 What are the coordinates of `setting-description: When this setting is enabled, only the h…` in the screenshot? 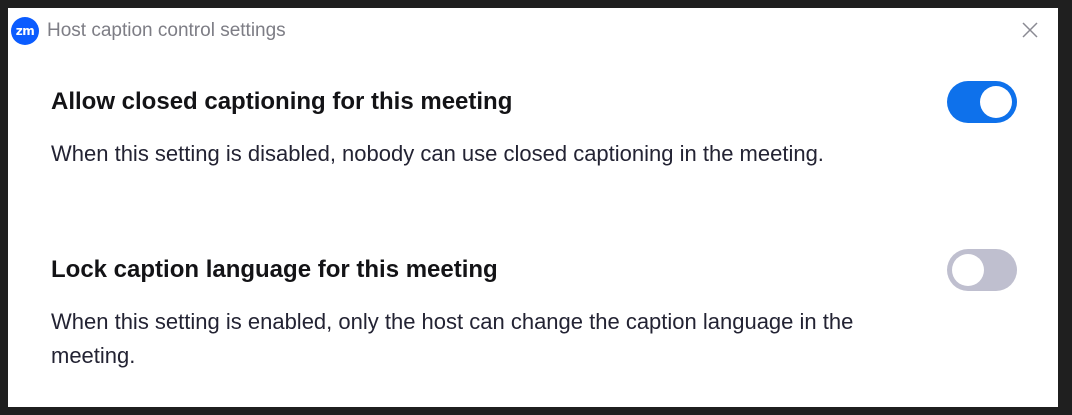 It's located at (452, 338).